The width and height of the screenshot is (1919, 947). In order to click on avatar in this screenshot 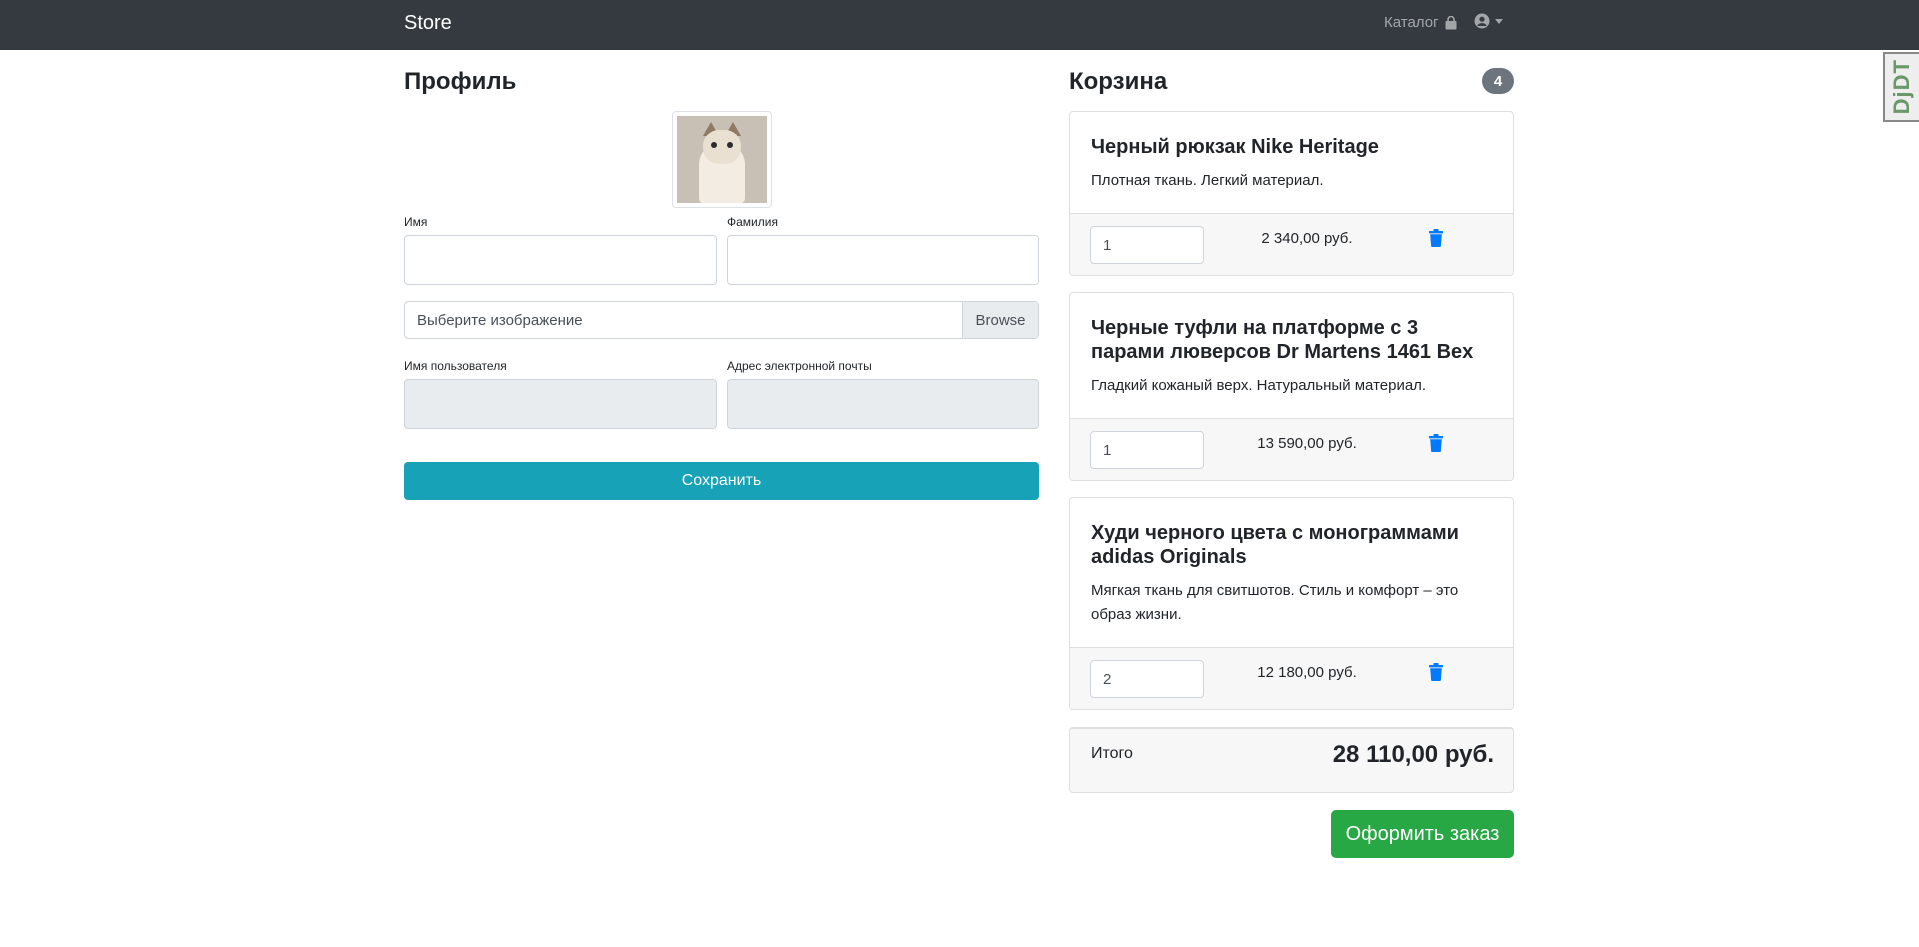, I will do `click(722, 159)`.